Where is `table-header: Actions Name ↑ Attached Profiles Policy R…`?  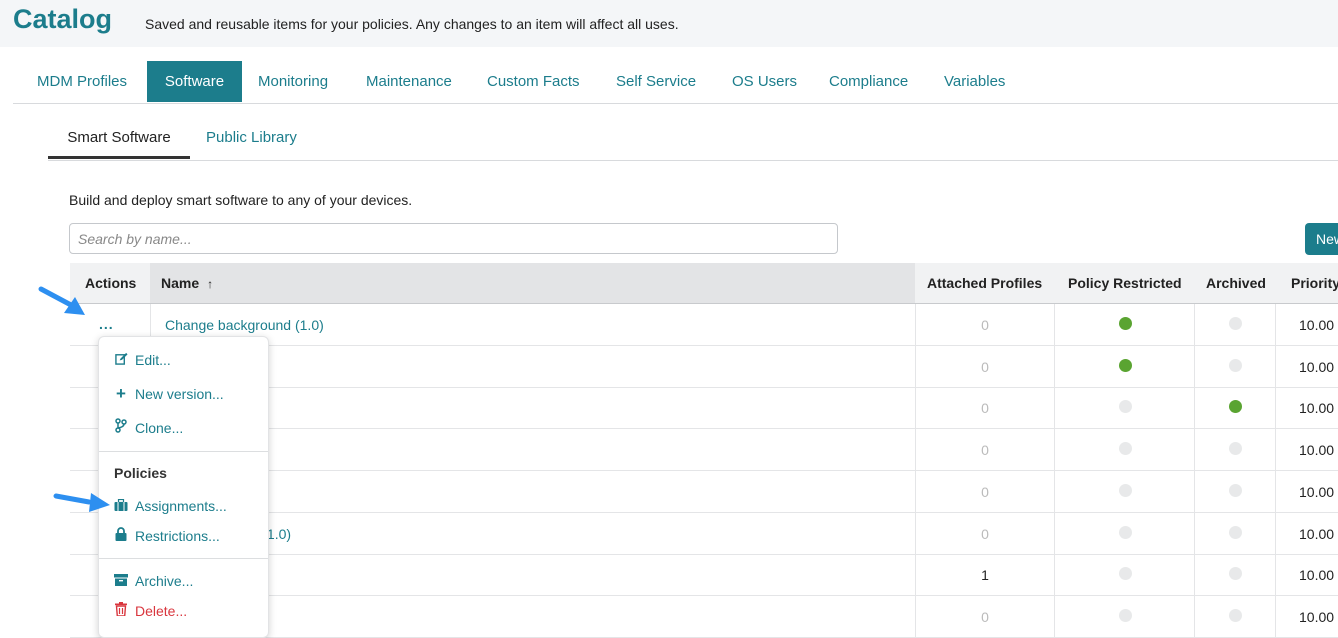 table-header: Actions Name ↑ Attached Profiles Policy R… is located at coordinates (704, 283).